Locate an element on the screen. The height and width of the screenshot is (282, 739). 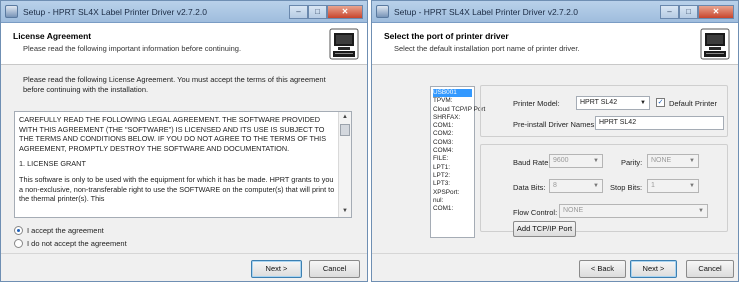
baud-rate-label: Baud Rate: is located at coordinates (532, 162).